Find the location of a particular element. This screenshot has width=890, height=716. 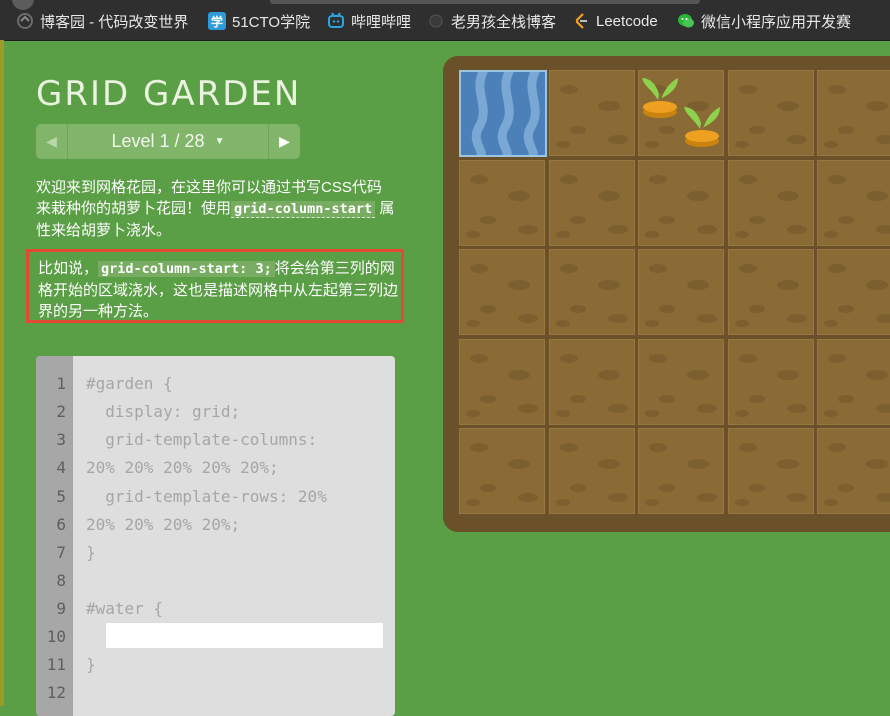

carrot-icon is located at coordinates (702, 127).